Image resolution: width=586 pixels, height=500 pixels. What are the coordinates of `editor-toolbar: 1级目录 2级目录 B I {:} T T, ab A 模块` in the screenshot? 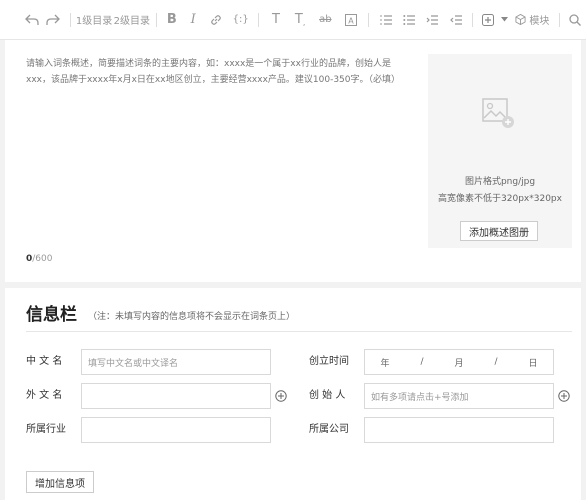 It's located at (293, 20).